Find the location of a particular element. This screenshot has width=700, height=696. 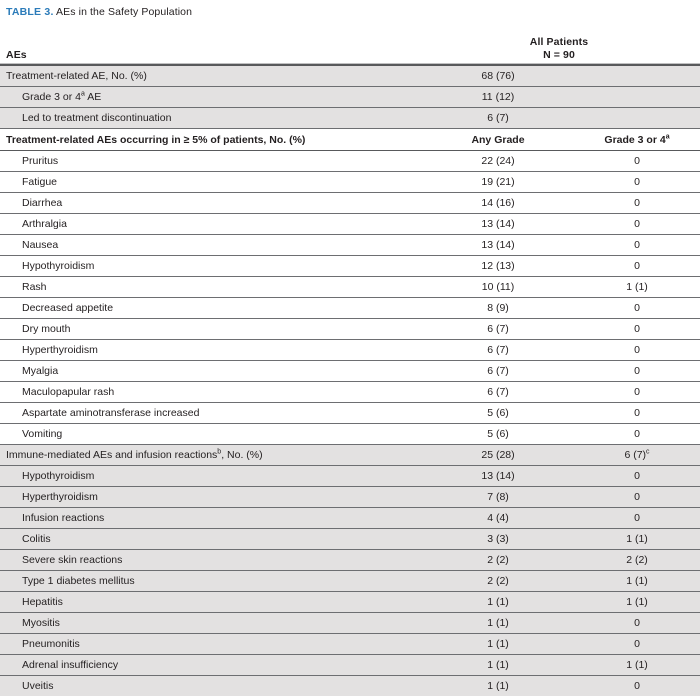

any-grade-cell: 68 (76) is located at coordinates (498, 76).